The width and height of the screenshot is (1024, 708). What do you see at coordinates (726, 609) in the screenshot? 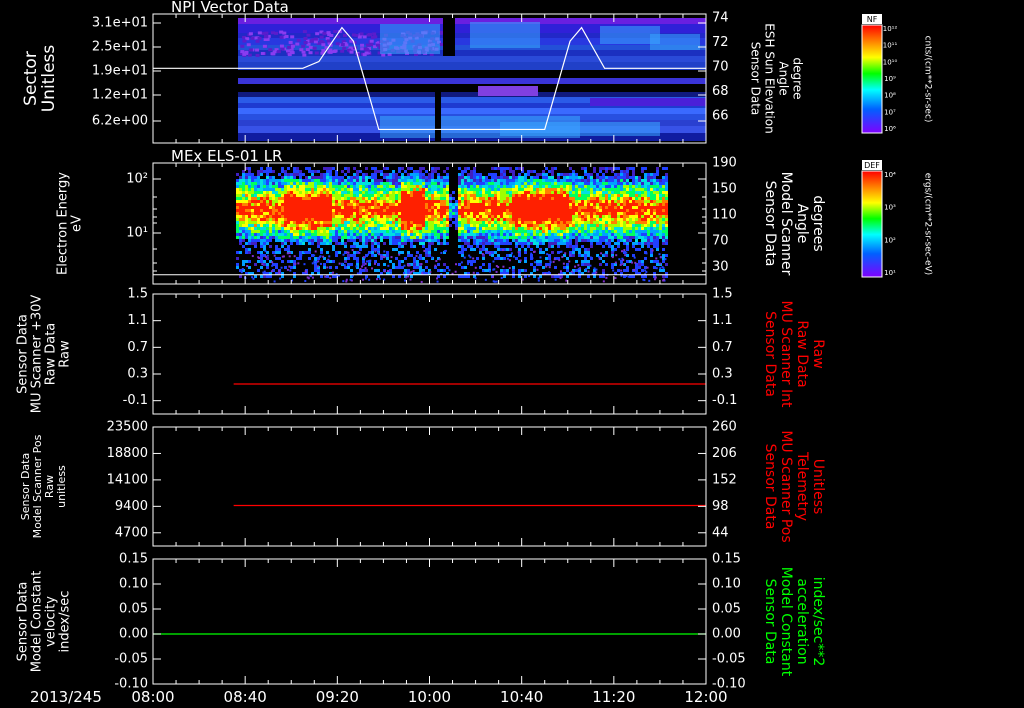
I see `right-tick-label: 0.05` at bounding box center [726, 609].